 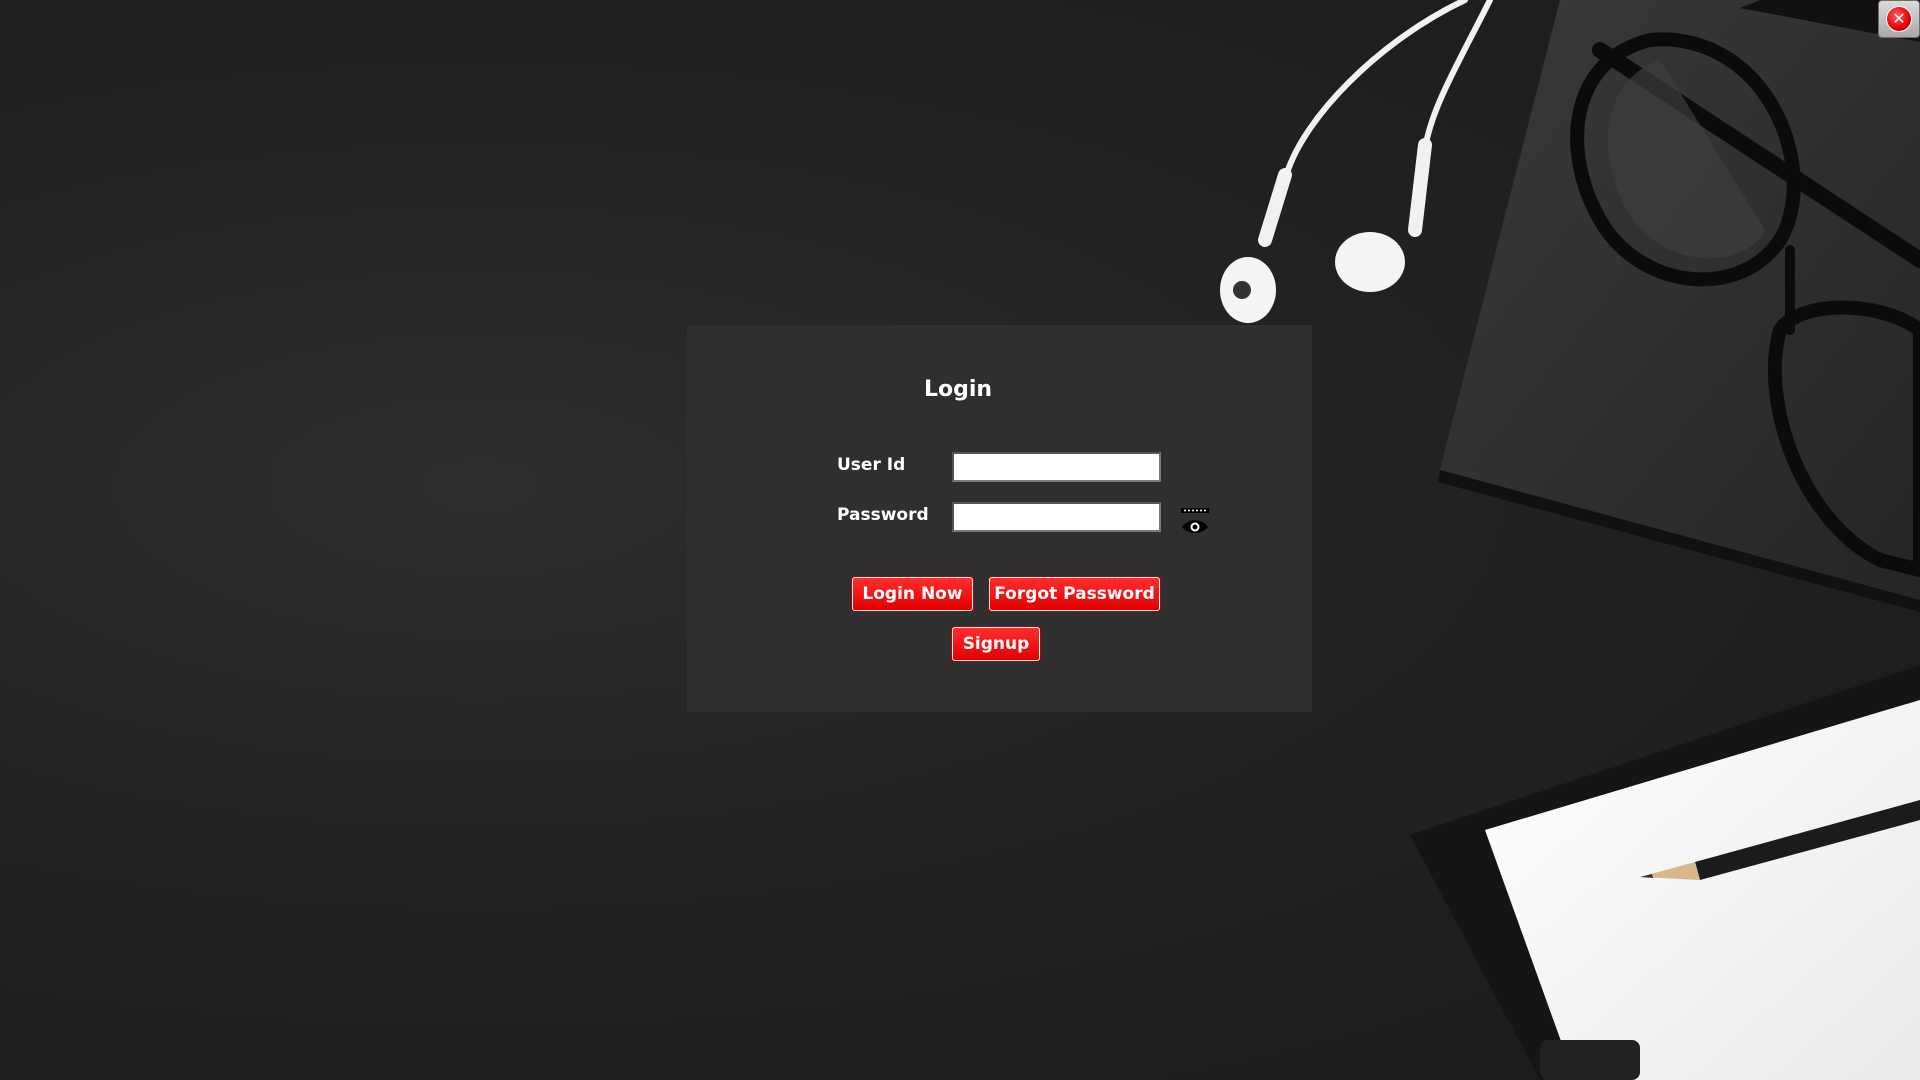 I want to click on close-icon: ✕, so click(x=1899, y=19).